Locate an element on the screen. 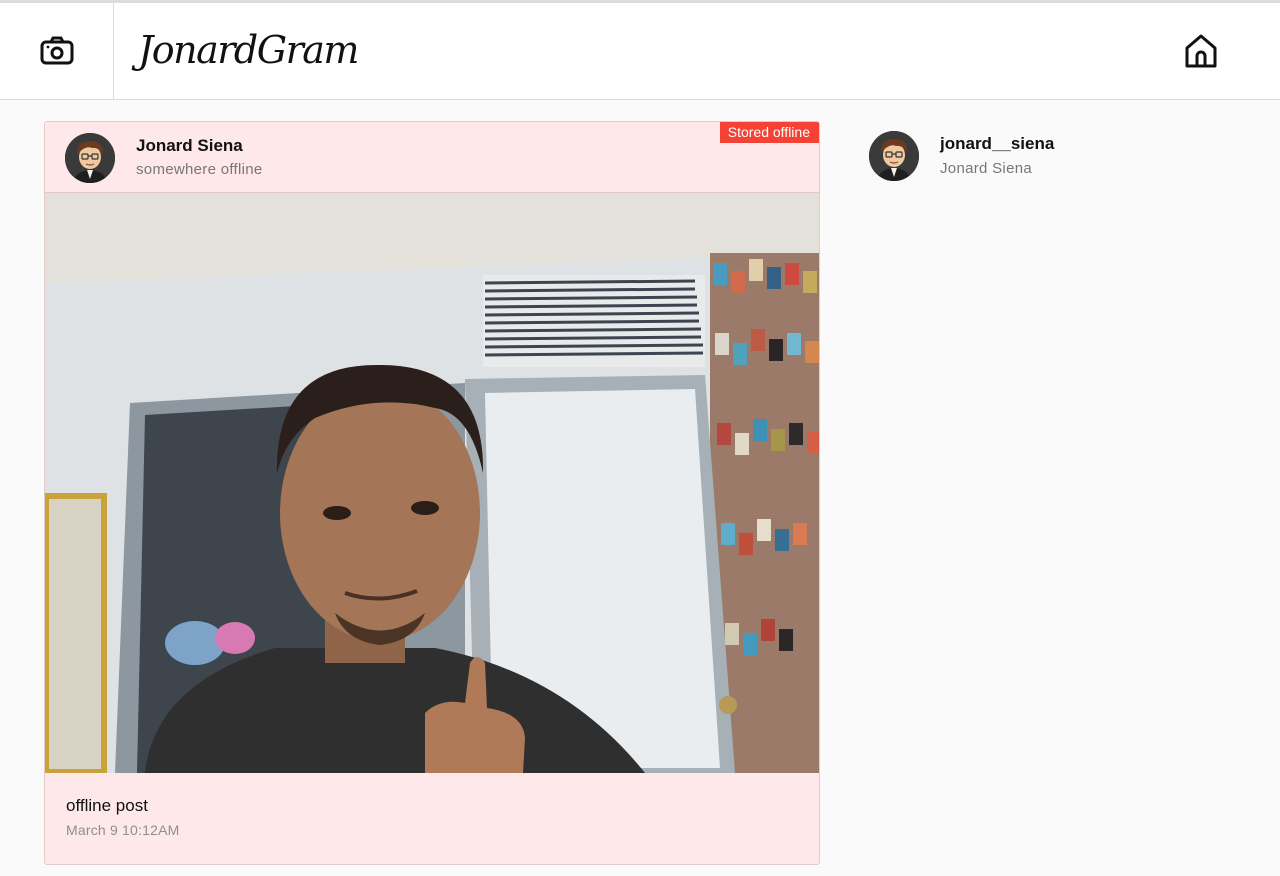  post-location: somewhere offline is located at coordinates (199, 169).